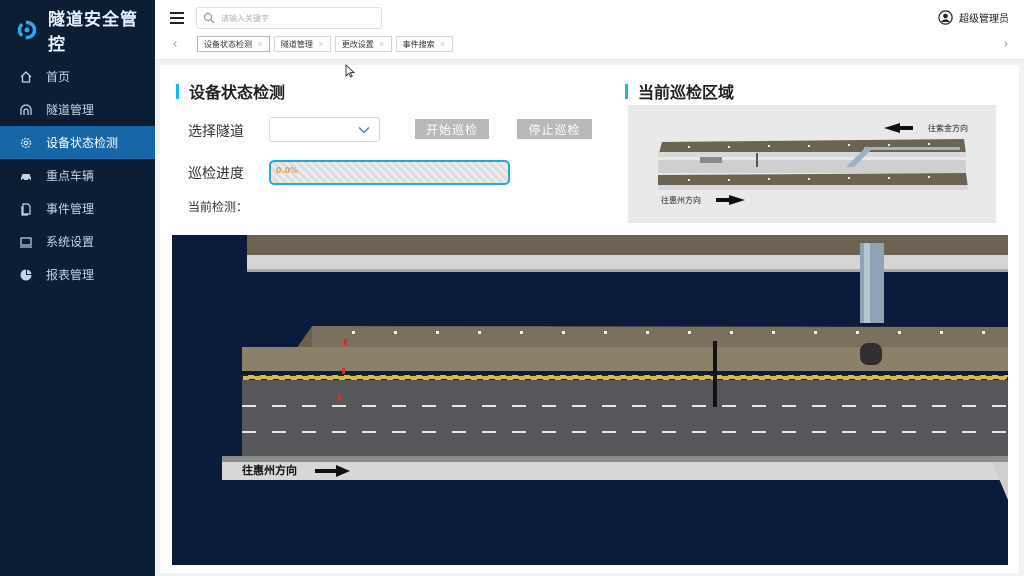  What do you see at coordinates (26, 110) in the screenshot?
I see `tunnel-icon` at bounding box center [26, 110].